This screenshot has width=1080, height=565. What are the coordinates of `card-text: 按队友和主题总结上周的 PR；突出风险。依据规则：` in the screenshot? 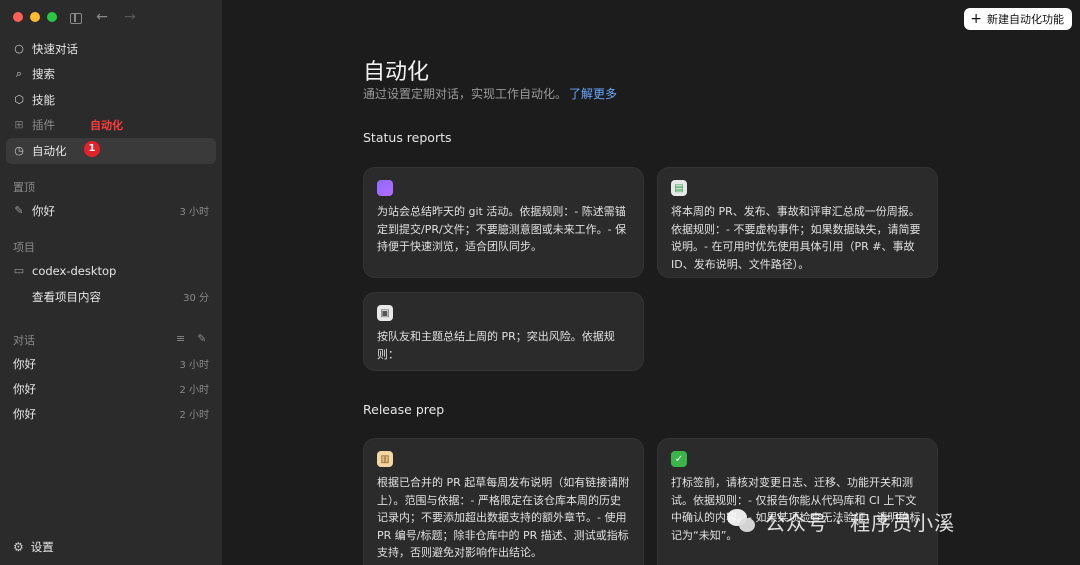 It's located at (496, 345).